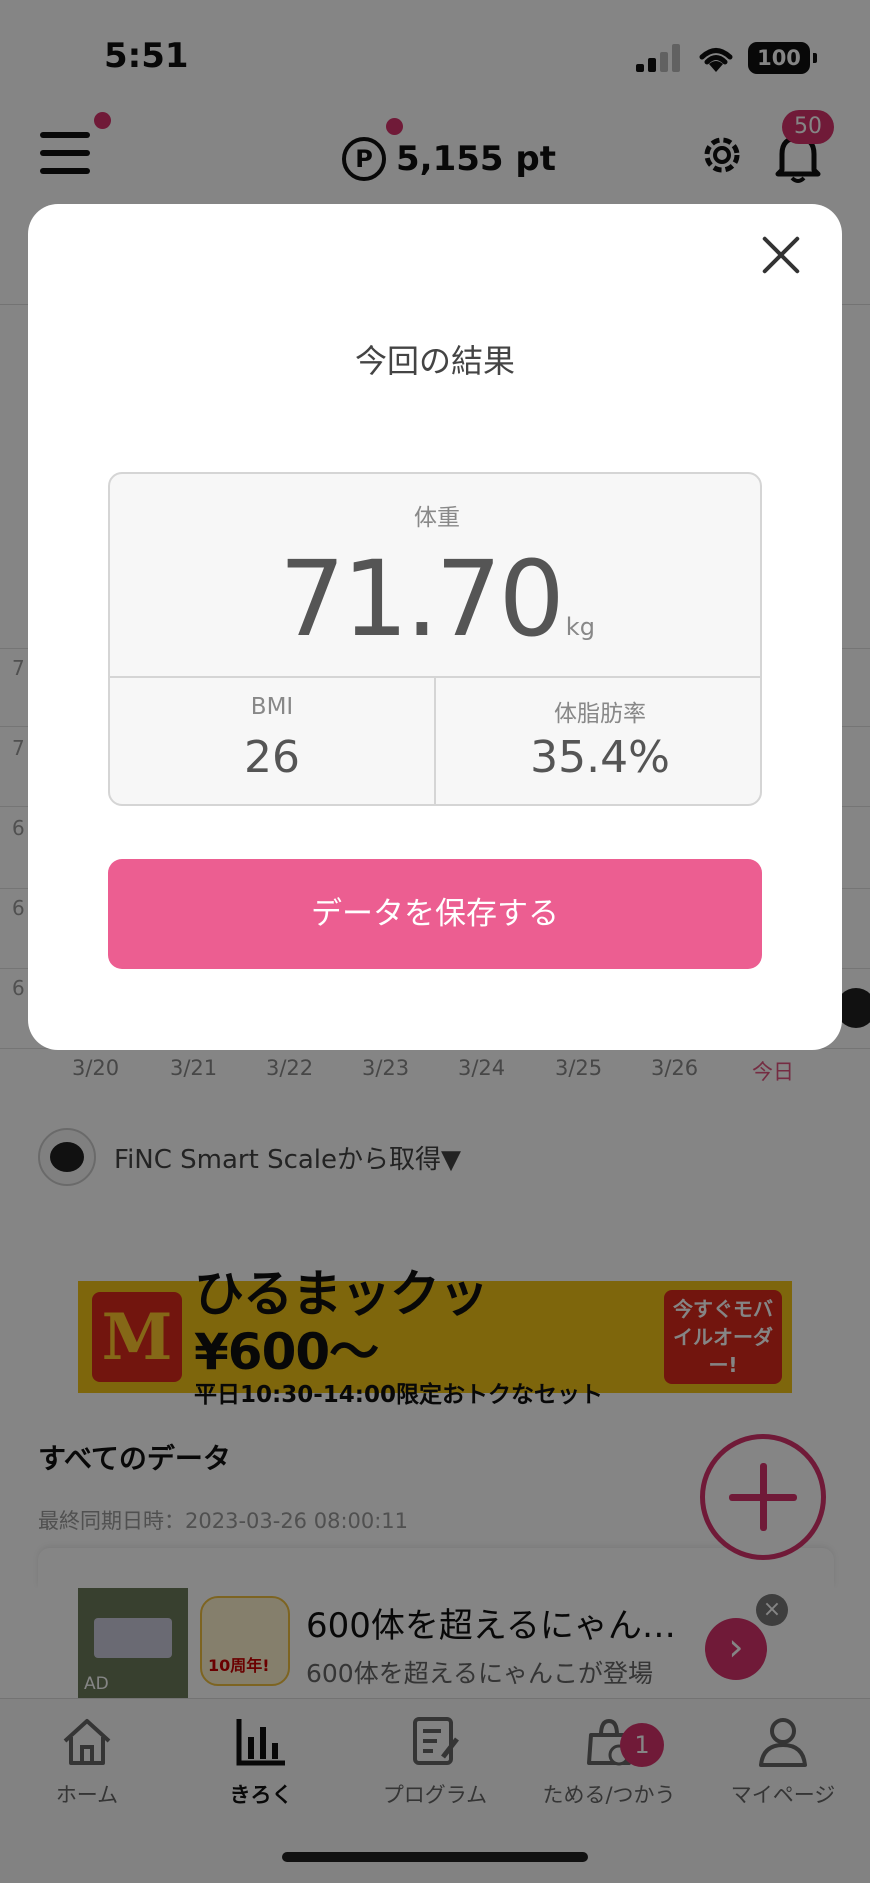  I want to click on bodyfat-label: 体脂肪率, so click(600, 714).